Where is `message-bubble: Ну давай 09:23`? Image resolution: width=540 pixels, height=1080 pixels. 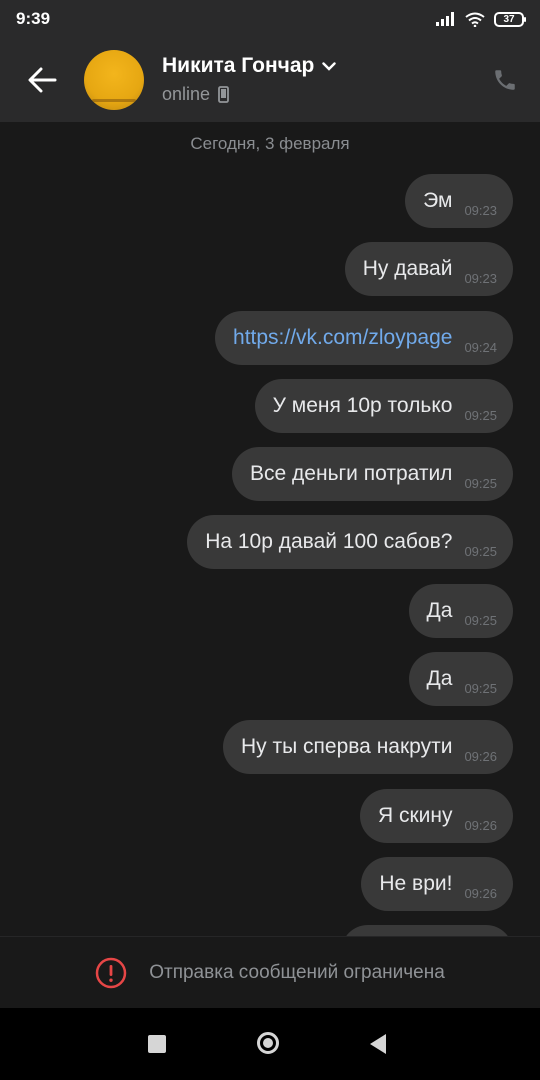 message-bubble: Ну давай 09:23 is located at coordinates (428, 269).